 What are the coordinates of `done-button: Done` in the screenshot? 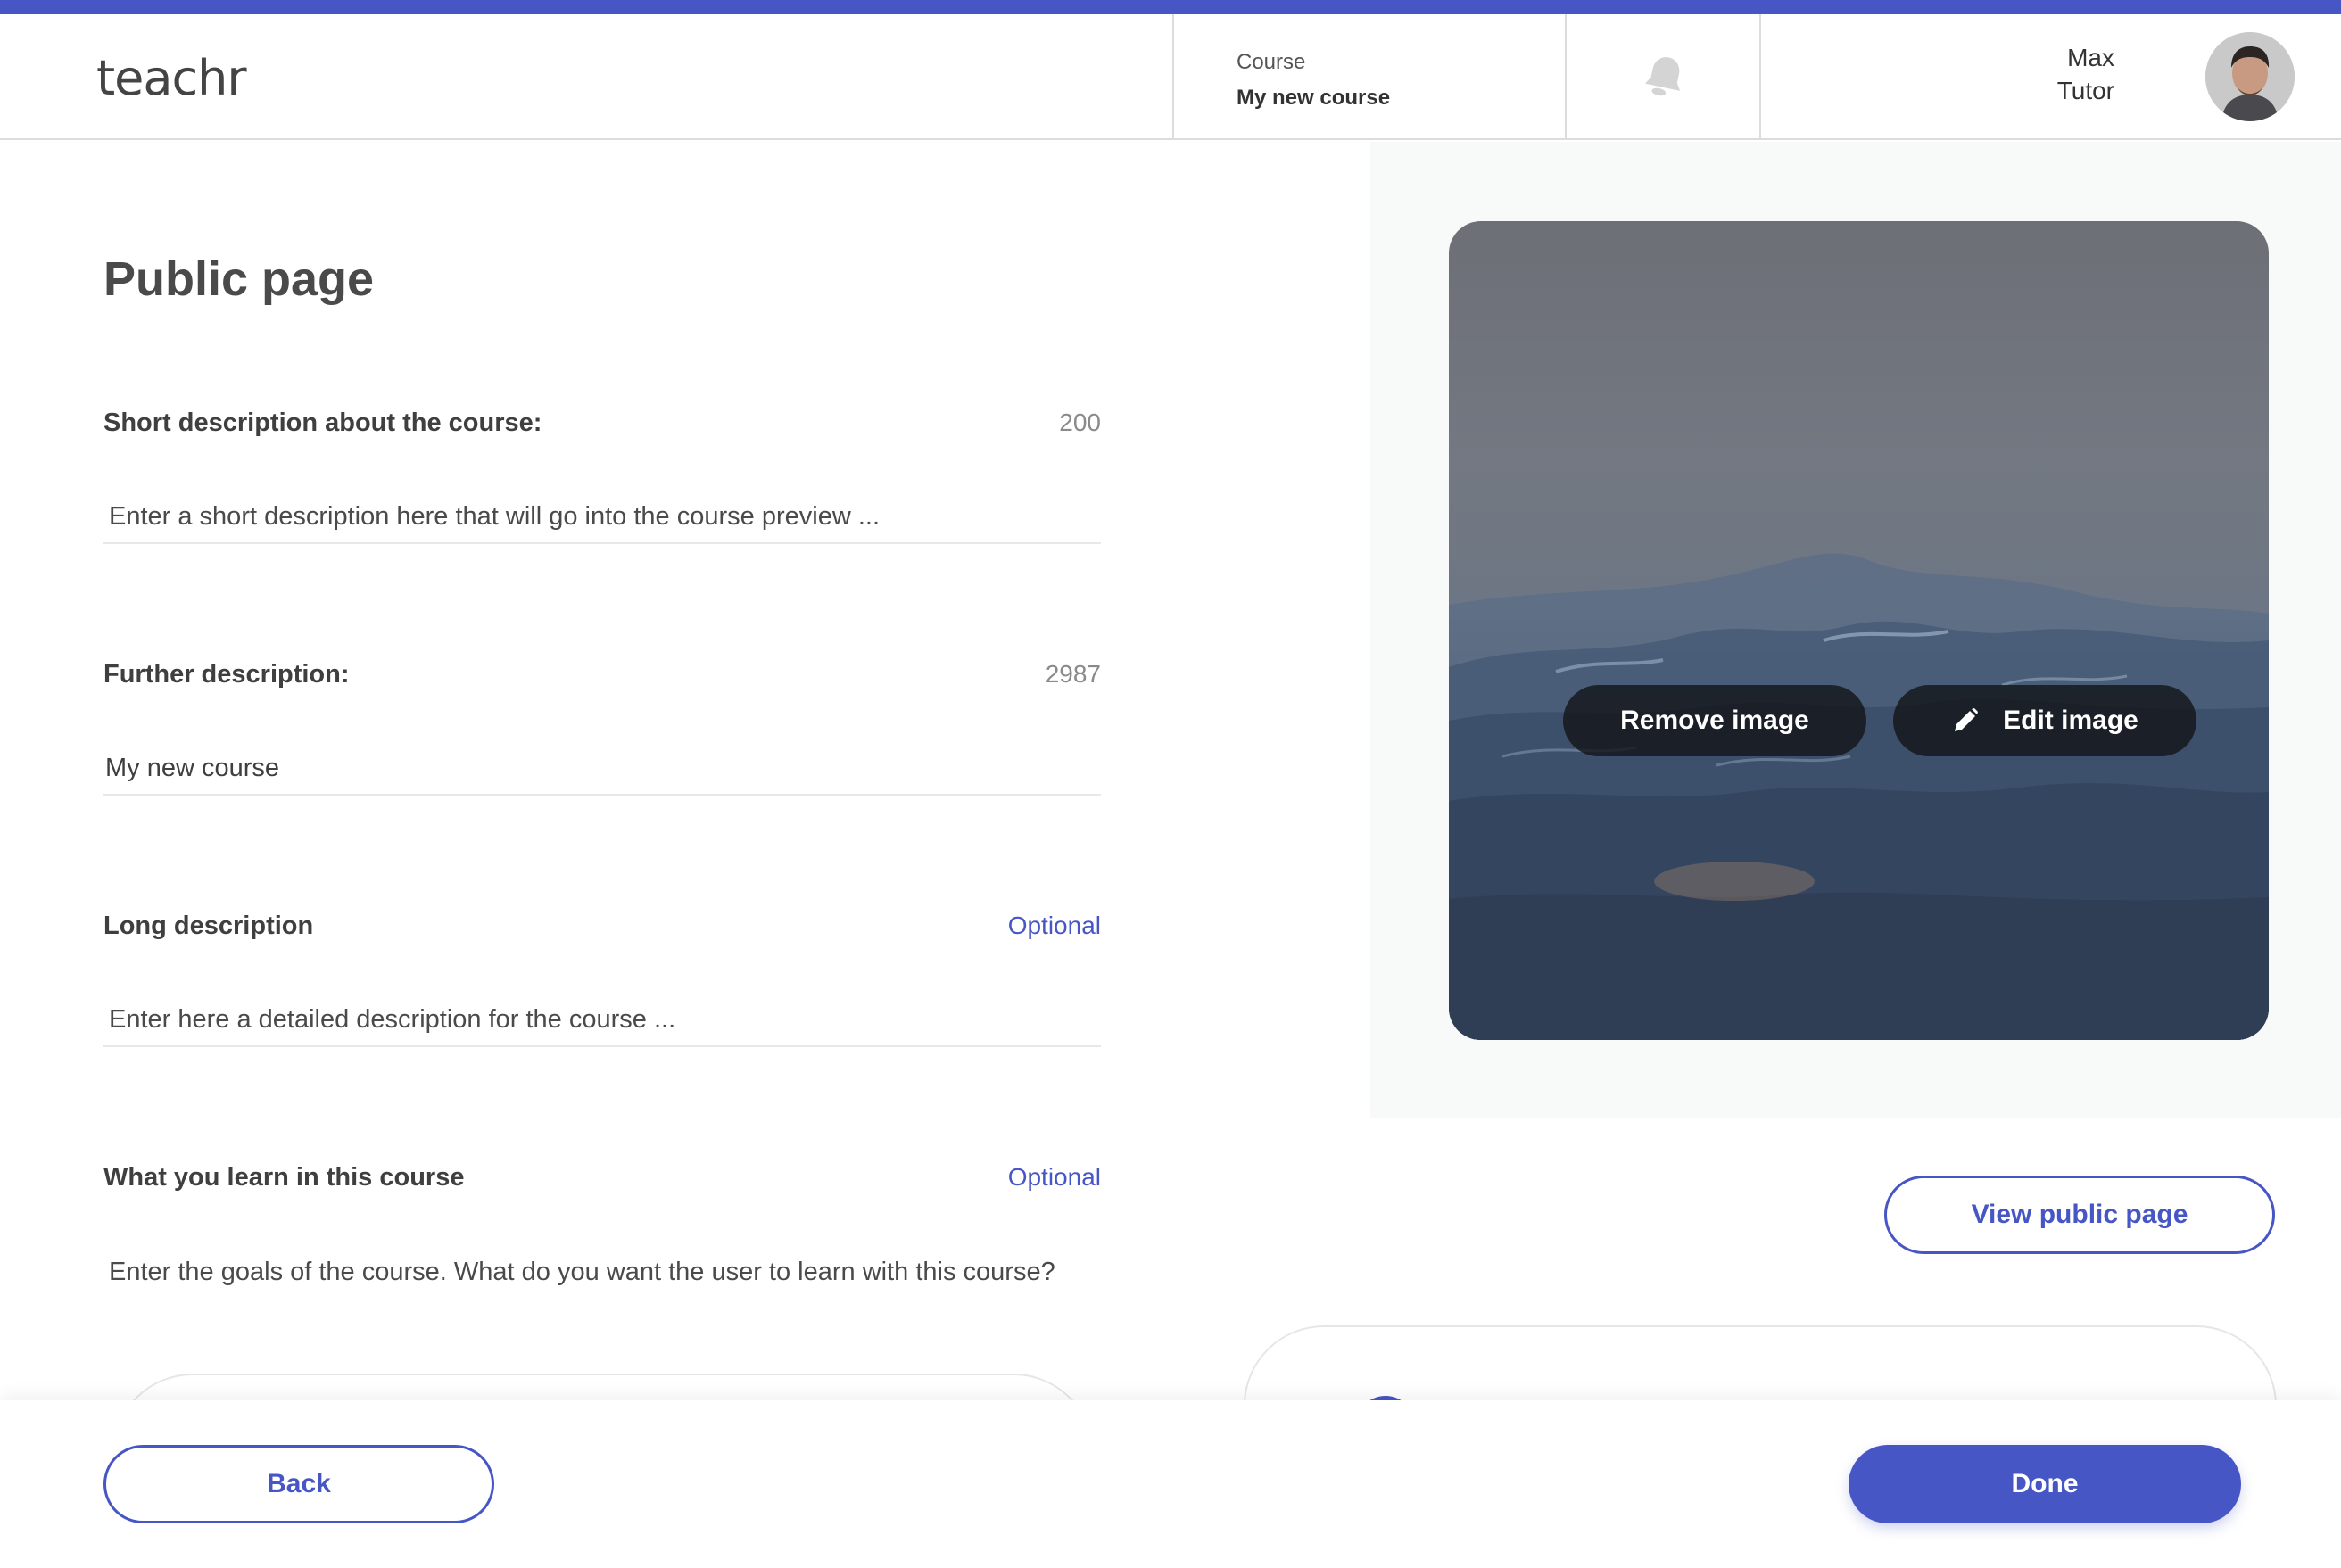 It's located at (2045, 1484).